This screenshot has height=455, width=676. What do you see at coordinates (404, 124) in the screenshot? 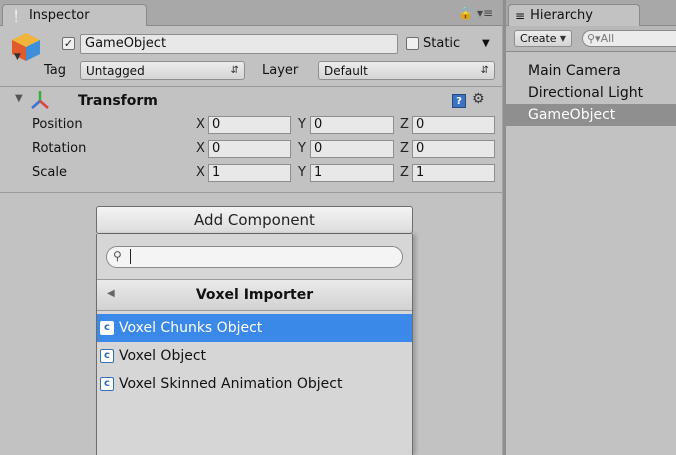
I see `position-z-axis-label: Z` at bounding box center [404, 124].